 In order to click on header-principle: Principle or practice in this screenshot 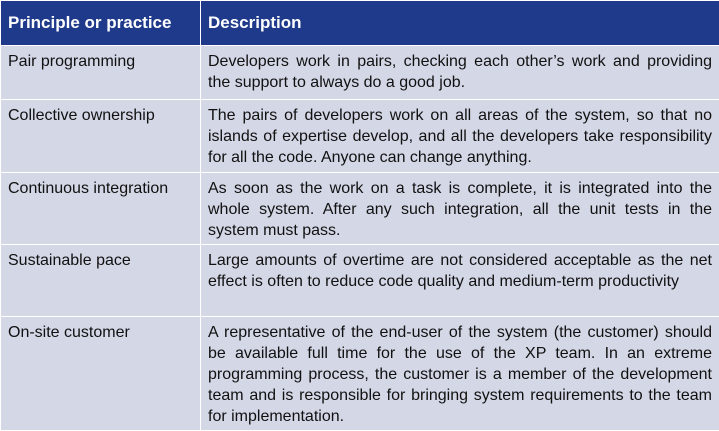, I will do `click(101, 23)`.